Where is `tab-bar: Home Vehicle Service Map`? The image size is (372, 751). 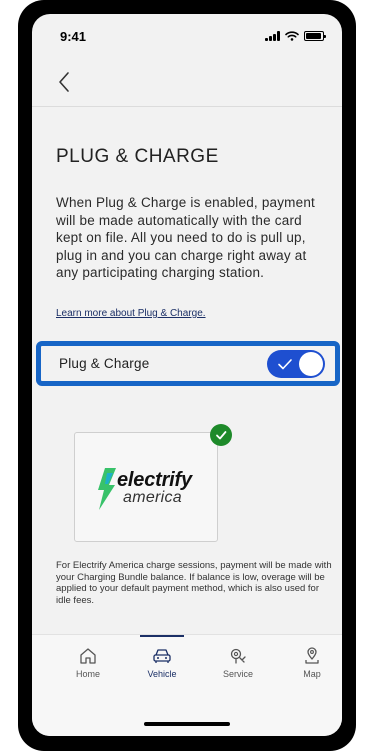 tab-bar: Home Vehicle Service Map is located at coordinates (187, 685).